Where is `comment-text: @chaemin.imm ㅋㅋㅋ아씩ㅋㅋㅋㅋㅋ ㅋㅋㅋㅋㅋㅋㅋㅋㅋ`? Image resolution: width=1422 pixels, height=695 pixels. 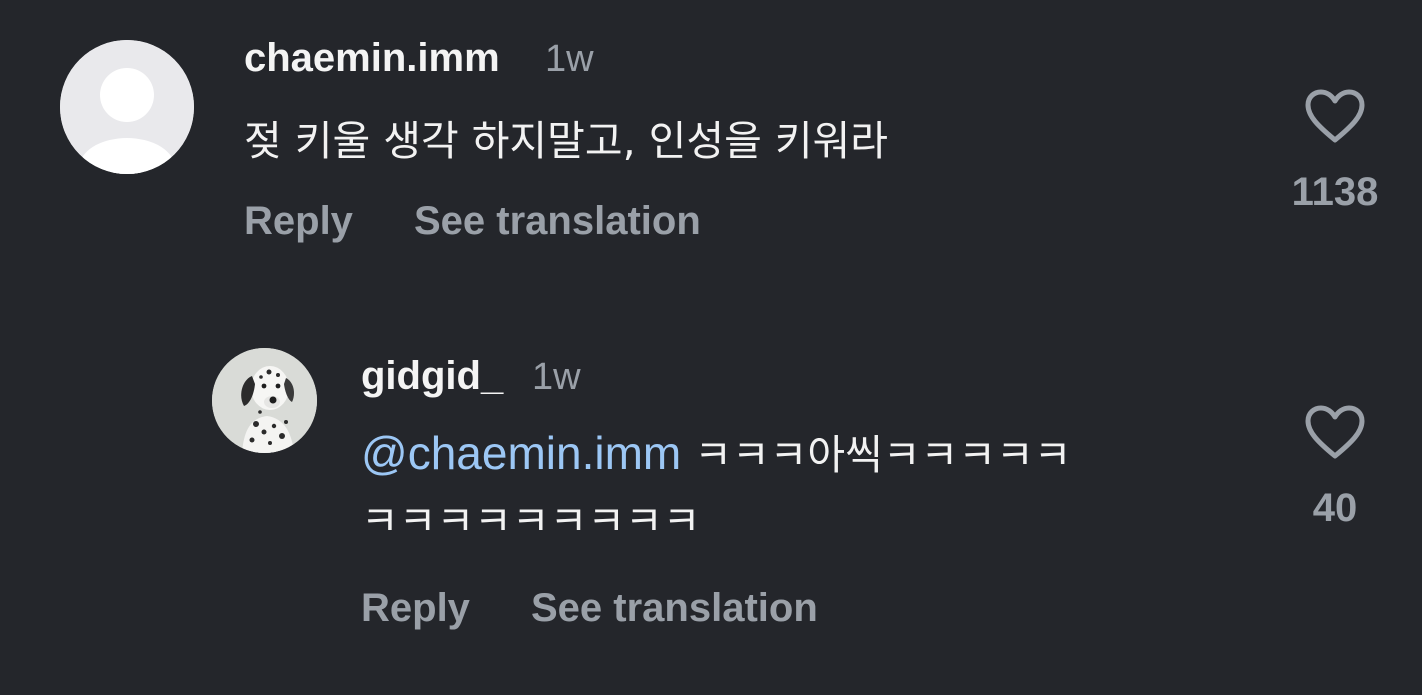
comment-text: @chaemin.imm ㅋㅋㅋ아씩ㅋㅋㅋㅋㅋ ㅋㅋㅋㅋㅋㅋㅋㅋㅋ is located at coordinates (811, 487).